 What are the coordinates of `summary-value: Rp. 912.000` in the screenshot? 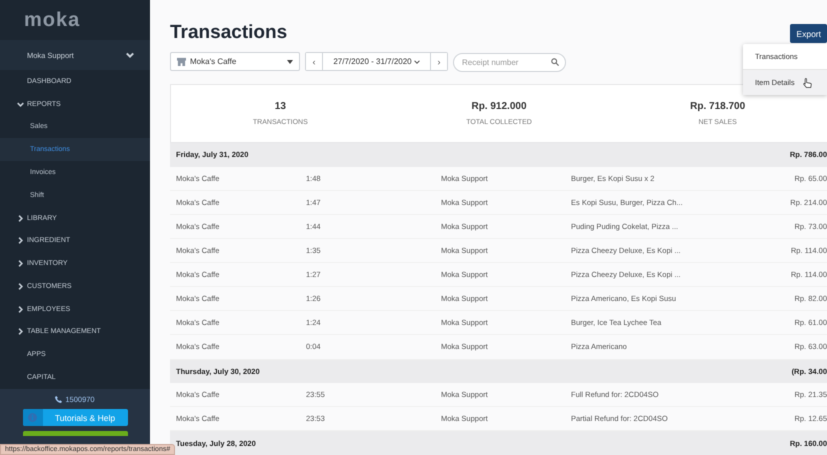 It's located at (499, 106).